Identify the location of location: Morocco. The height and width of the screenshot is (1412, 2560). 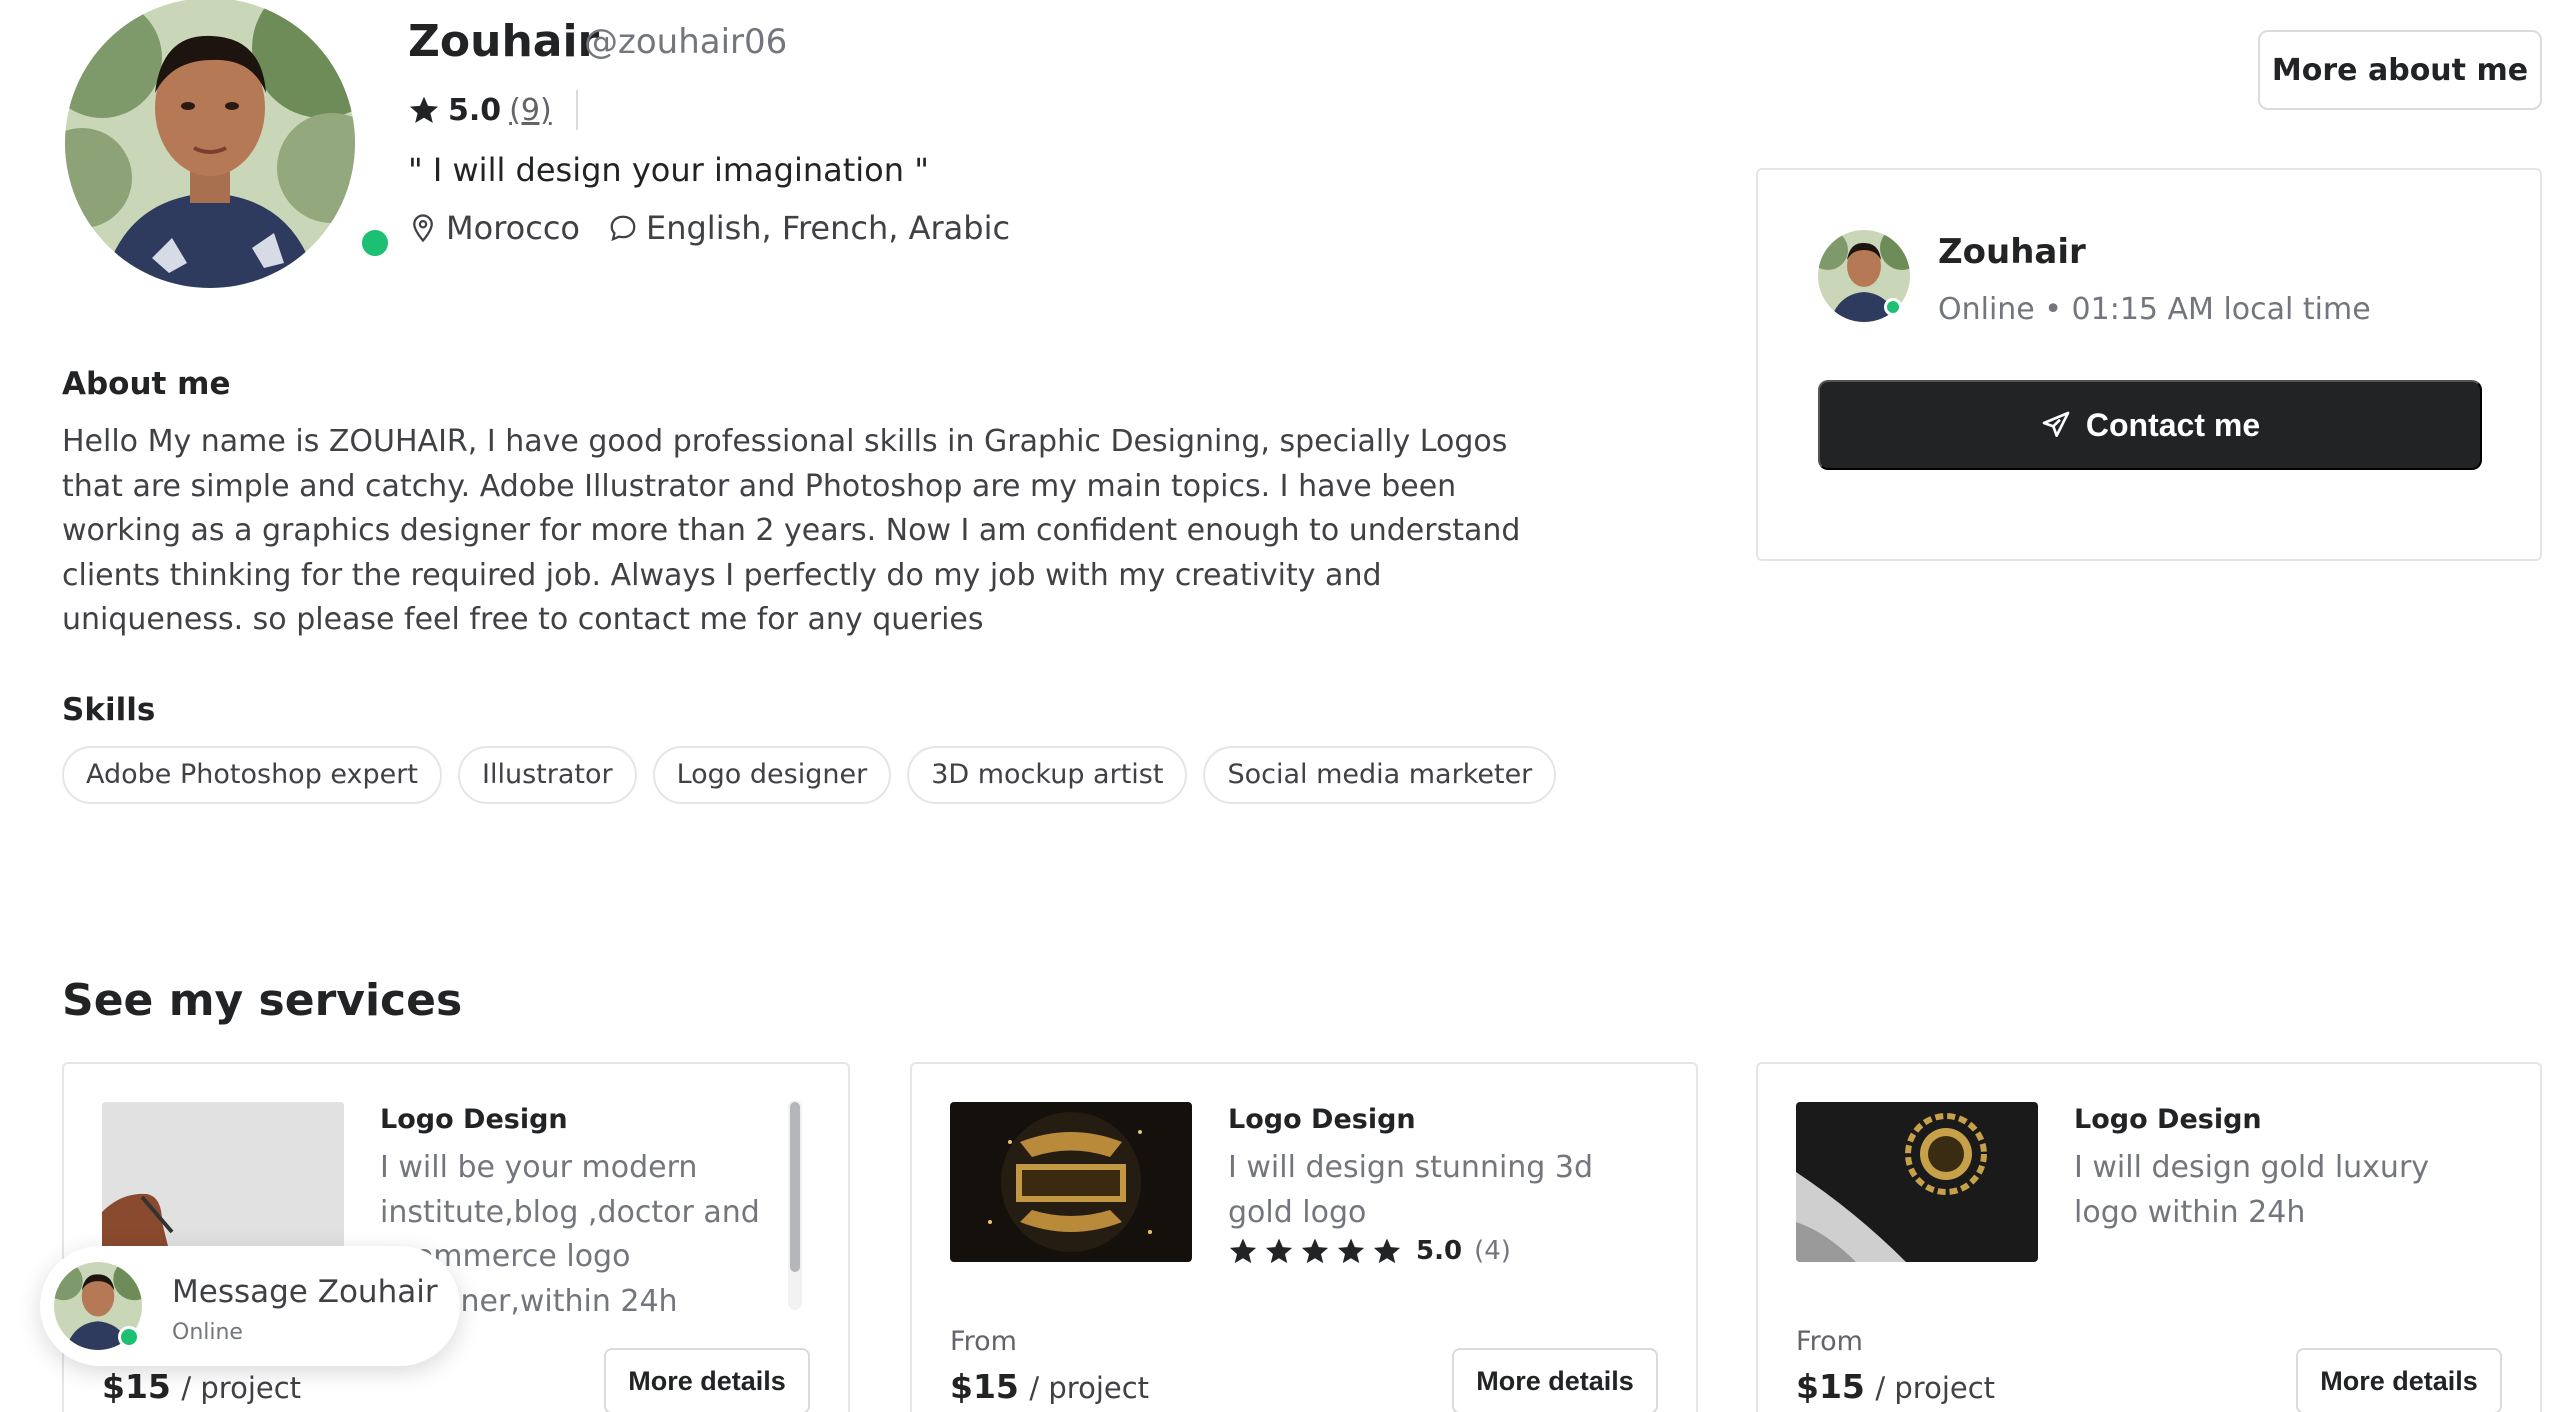
(494, 228).